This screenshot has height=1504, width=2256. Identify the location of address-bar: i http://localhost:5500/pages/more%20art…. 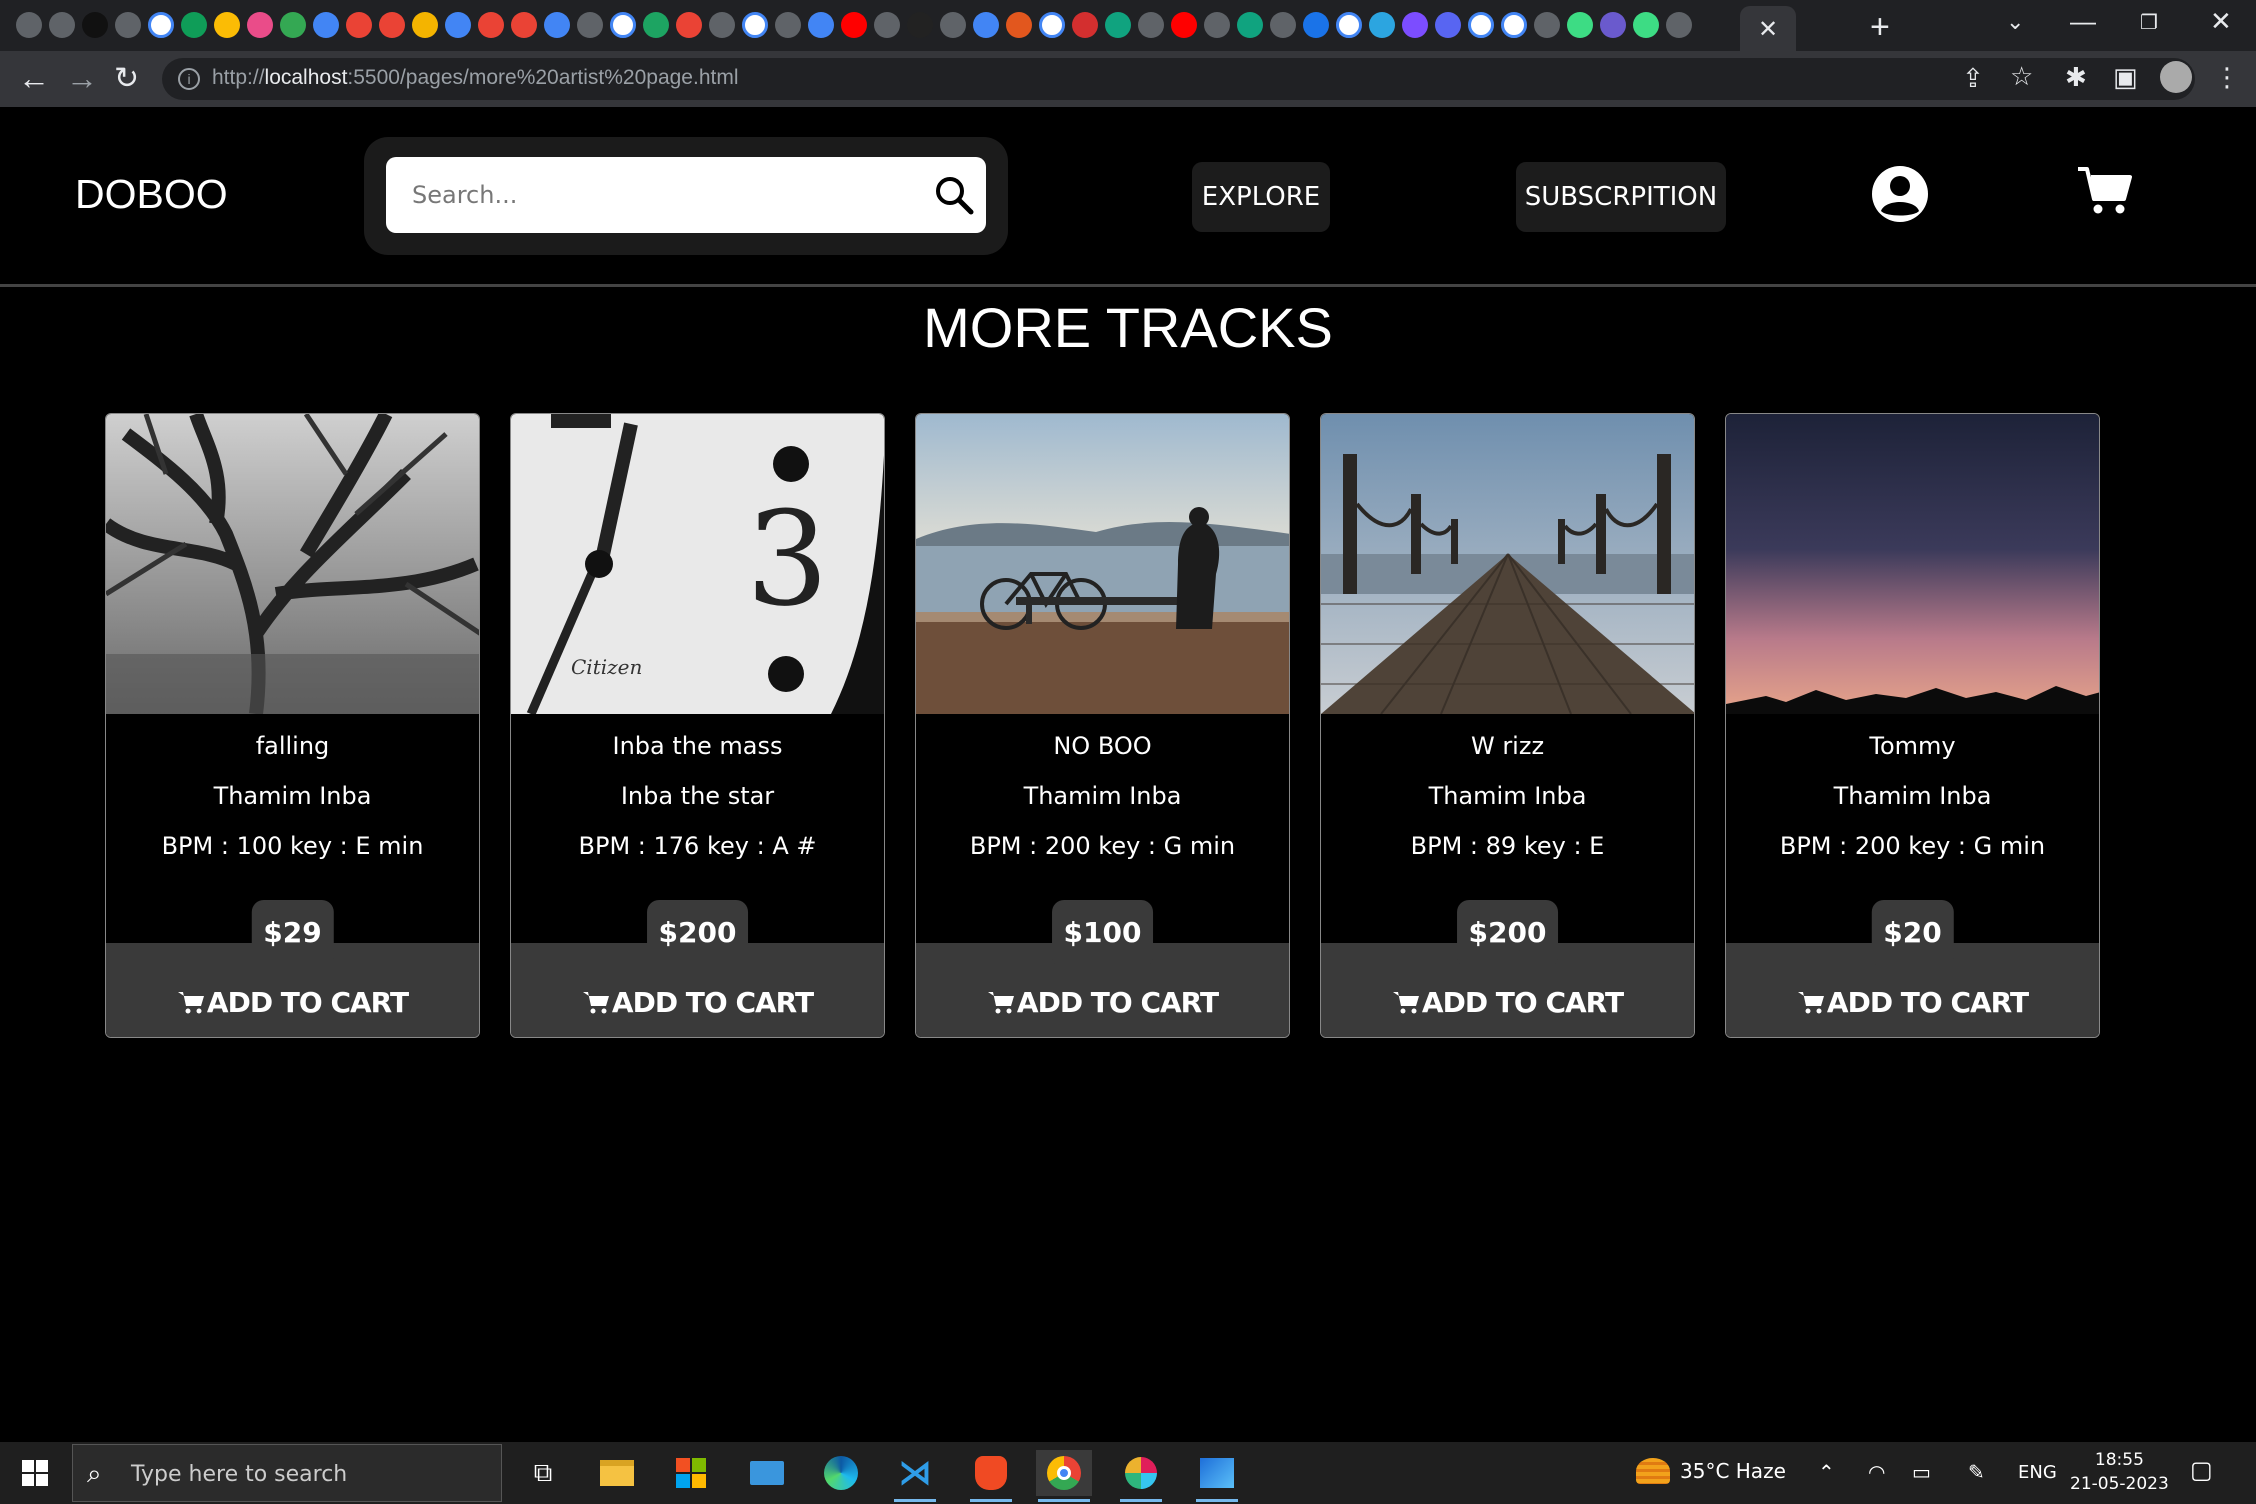
(1178, 79).